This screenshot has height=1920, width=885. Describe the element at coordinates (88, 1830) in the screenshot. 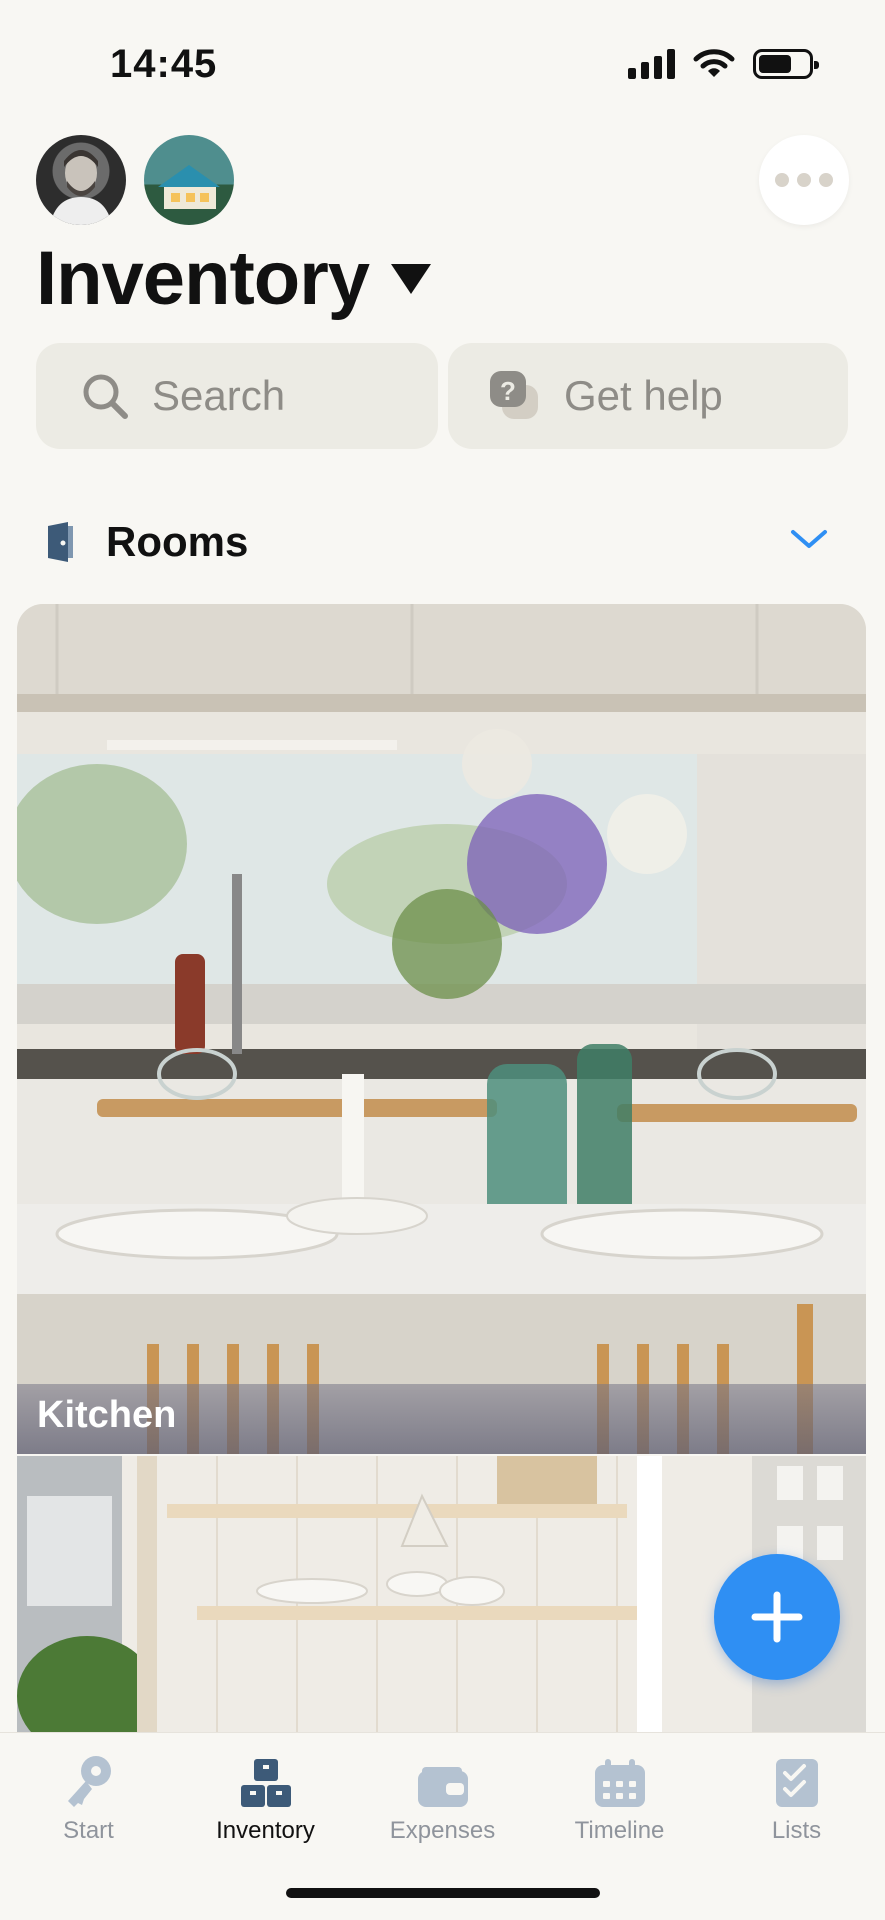

I see `tab-start-label: Start` at that location.